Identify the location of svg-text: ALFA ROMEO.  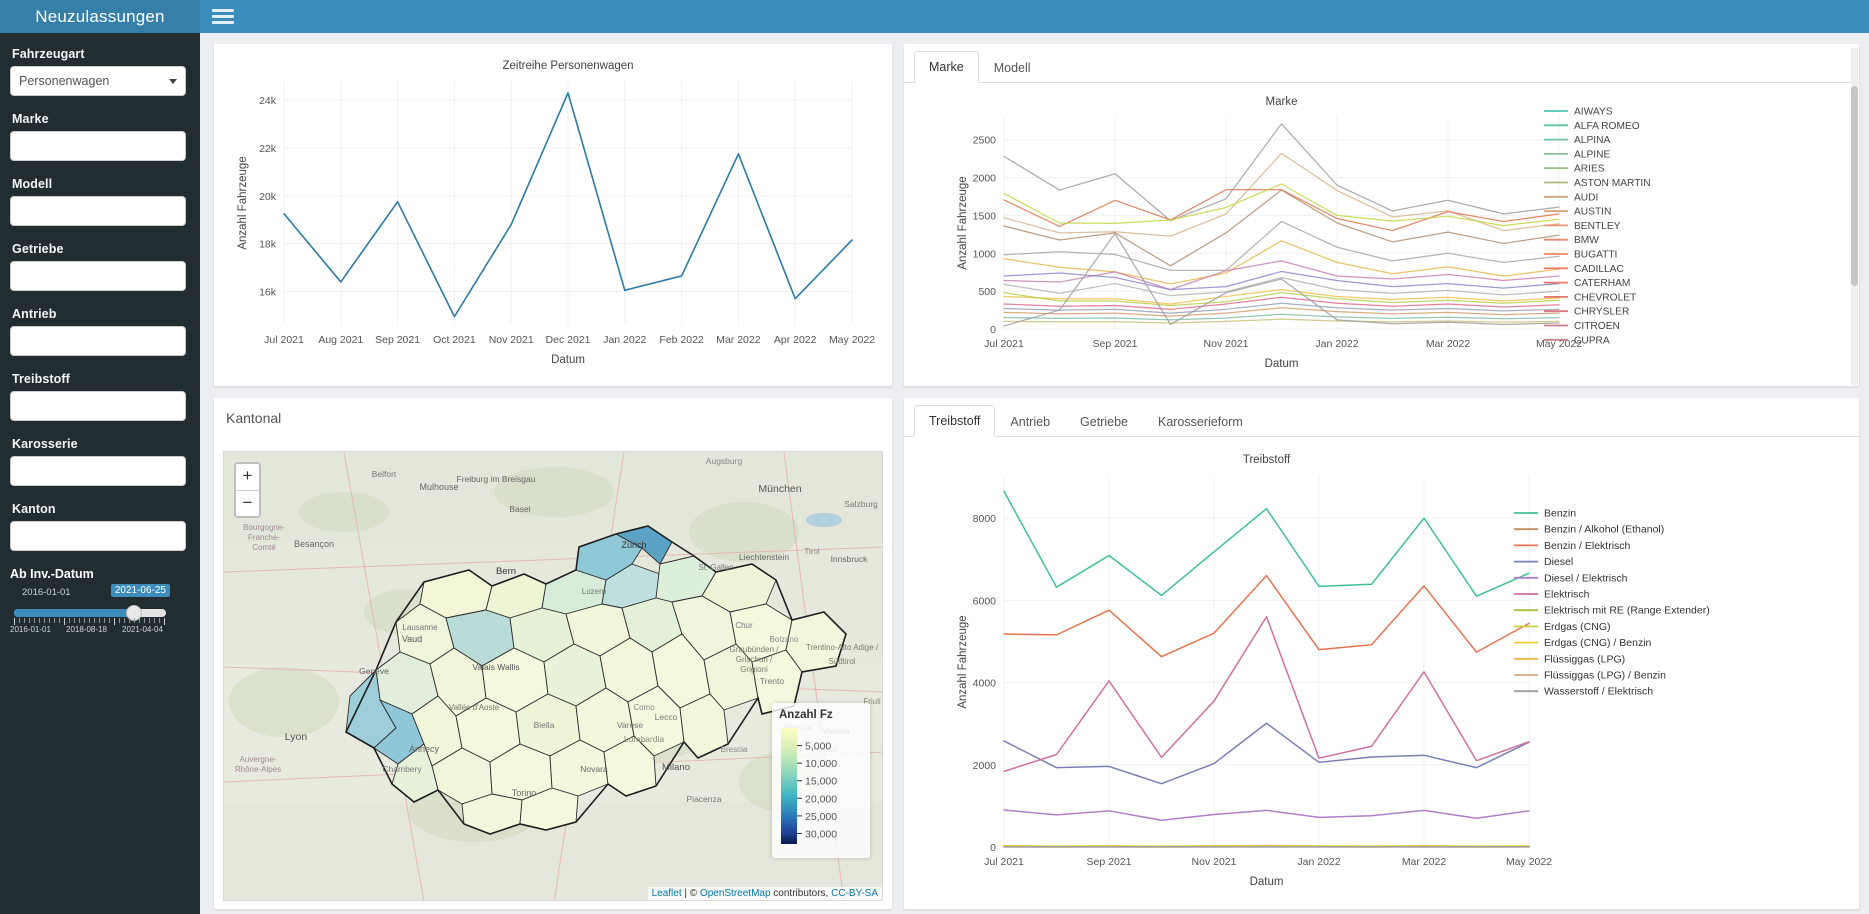
(1607, 126).